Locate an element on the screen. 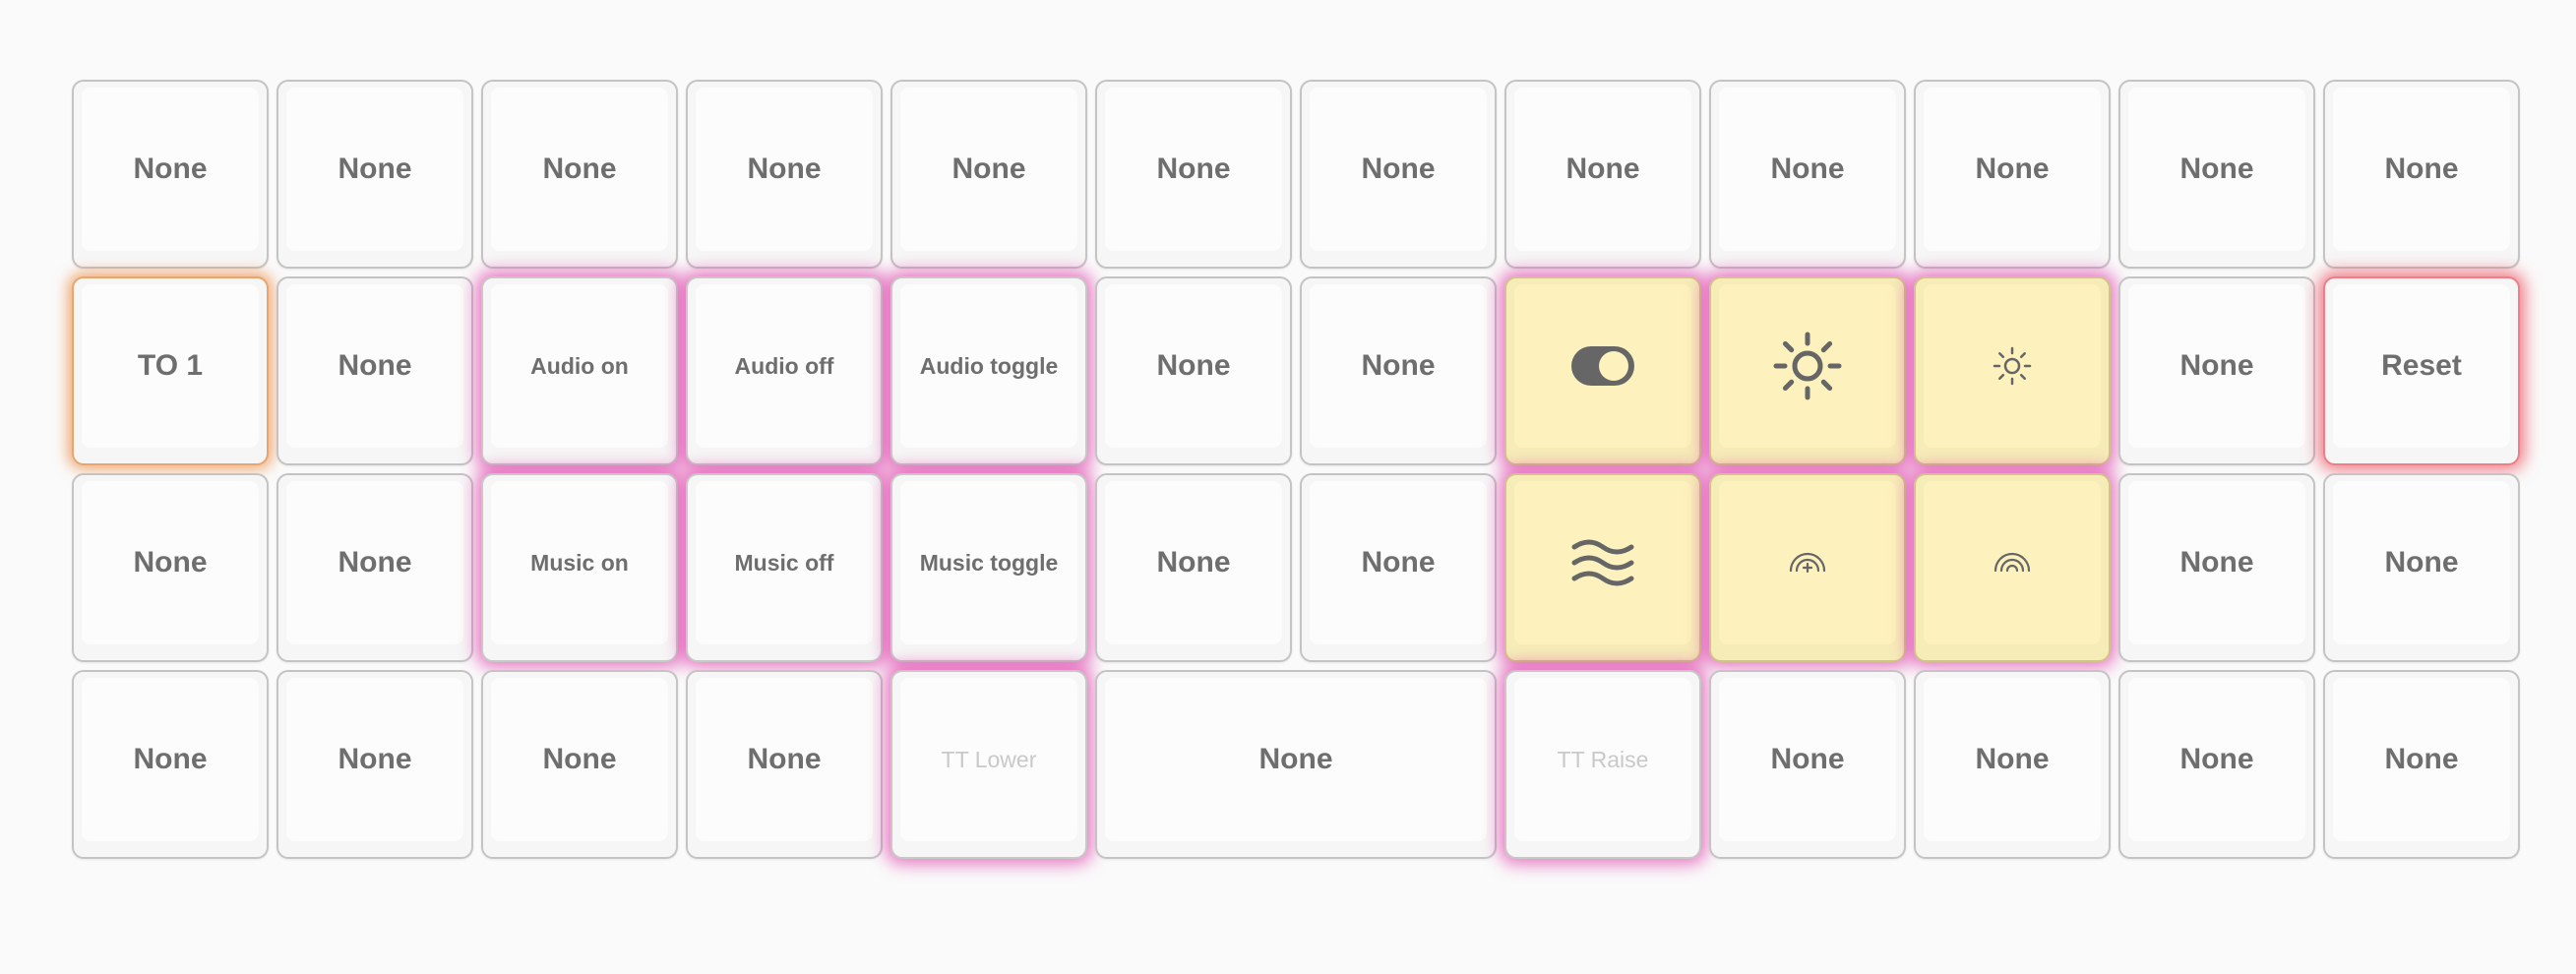 Image resolution: width=2576 pixels, height=974 pixels. key-tt-lower: TT Lower is located at coordinates (988, 764).